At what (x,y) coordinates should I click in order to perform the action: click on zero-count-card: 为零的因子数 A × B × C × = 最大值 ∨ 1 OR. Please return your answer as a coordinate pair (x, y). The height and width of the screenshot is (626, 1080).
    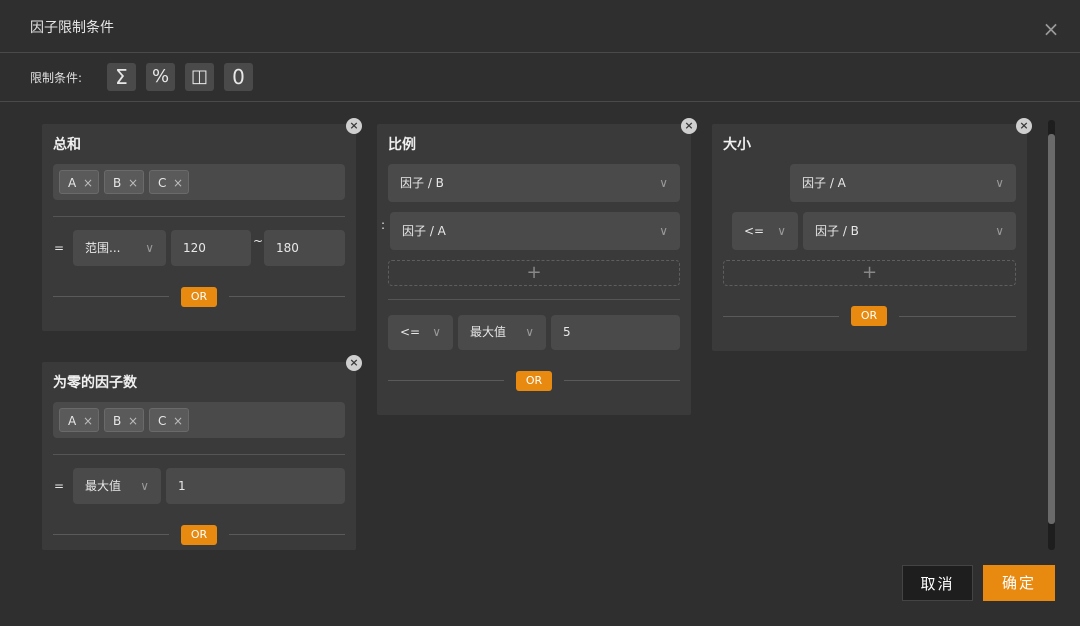
    Looking at the image, I should click on (199, 456).